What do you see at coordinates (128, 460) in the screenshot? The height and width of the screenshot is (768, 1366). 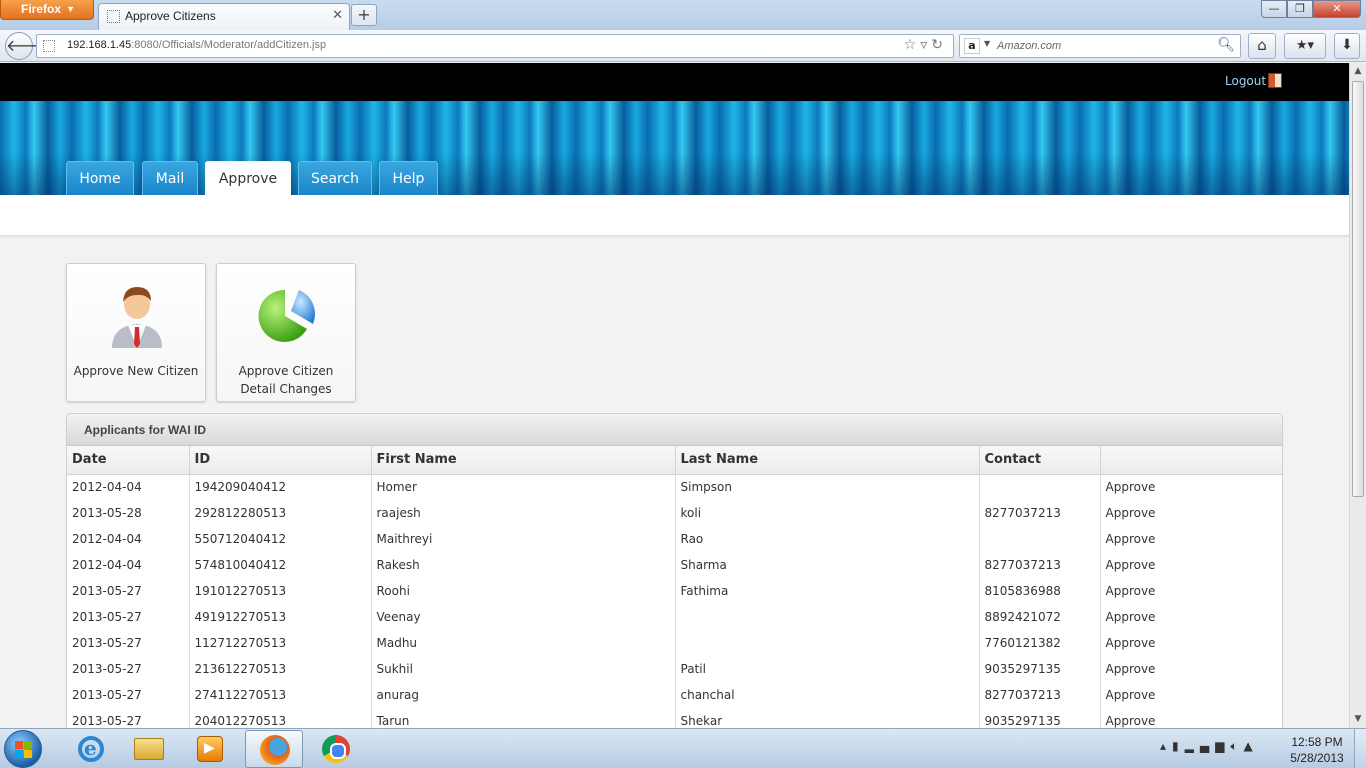 I see `column-header-date: Date` at bounding box center [128, 460].